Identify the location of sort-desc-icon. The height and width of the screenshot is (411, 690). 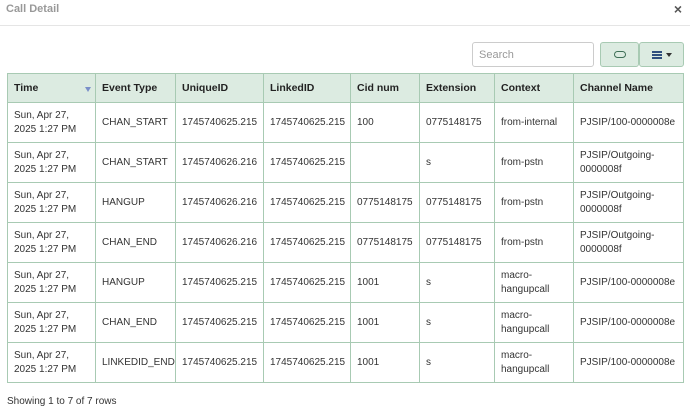
(88, 89).